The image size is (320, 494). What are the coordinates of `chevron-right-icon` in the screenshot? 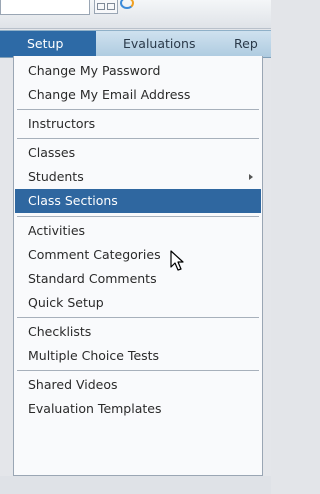 It's located at (251, 177).